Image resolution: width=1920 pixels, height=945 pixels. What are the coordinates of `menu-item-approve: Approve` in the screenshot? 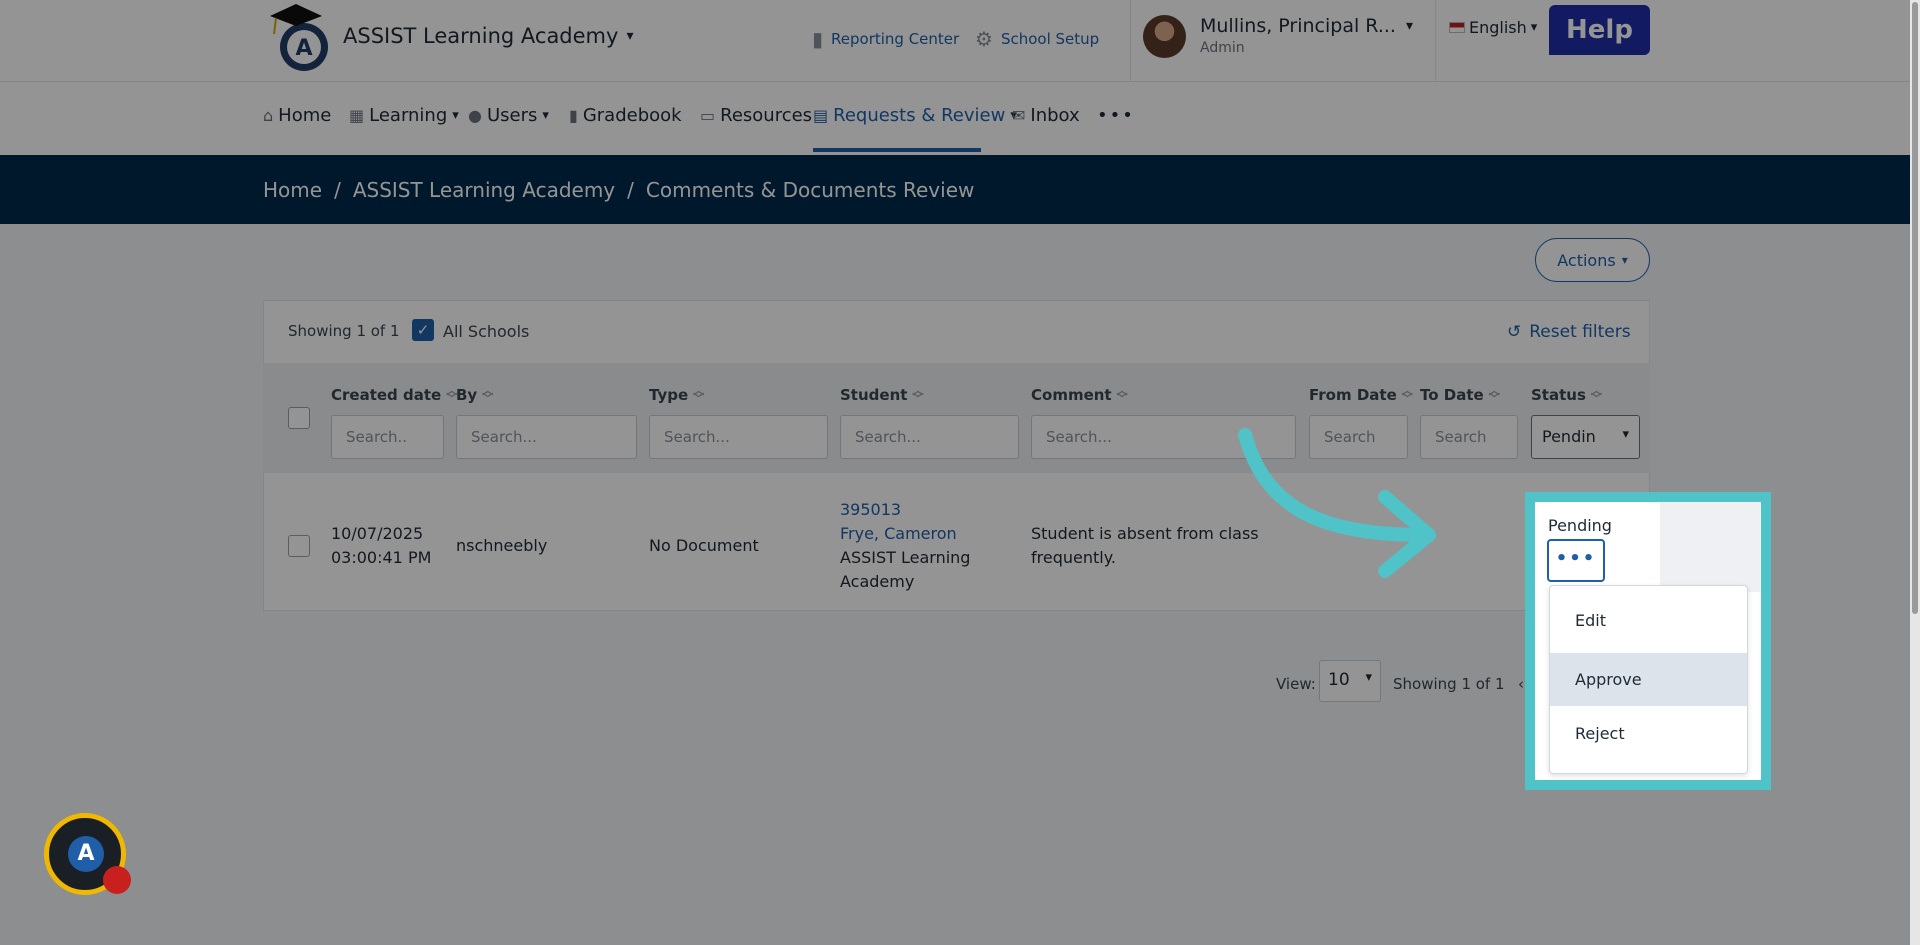 It's located at (1648, 679).